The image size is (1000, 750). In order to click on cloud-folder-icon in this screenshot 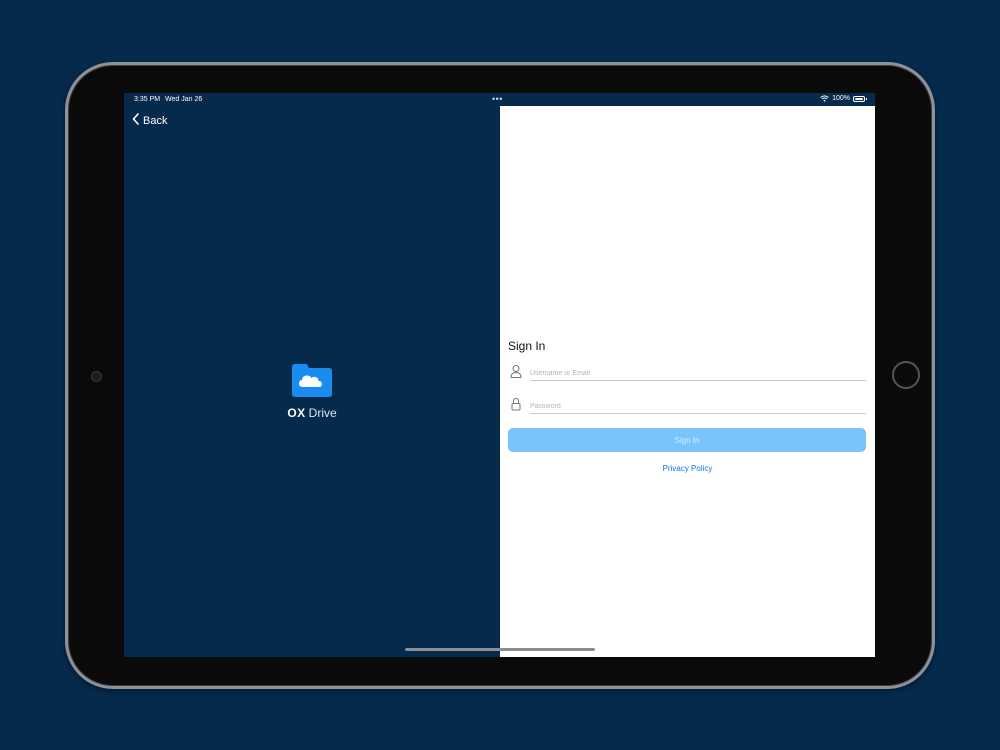, I will do `click(312, 383)`.